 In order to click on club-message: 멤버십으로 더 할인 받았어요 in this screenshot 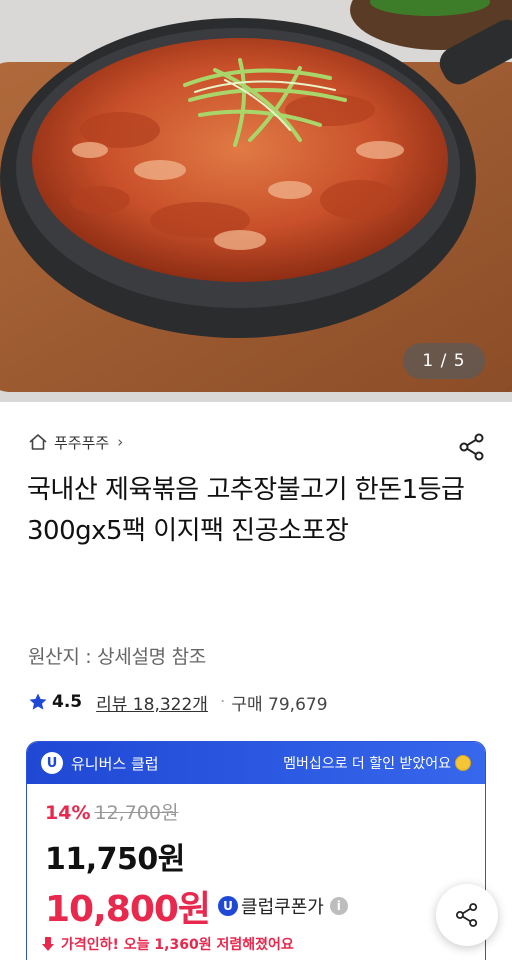, I will do `click(377, 763)`.